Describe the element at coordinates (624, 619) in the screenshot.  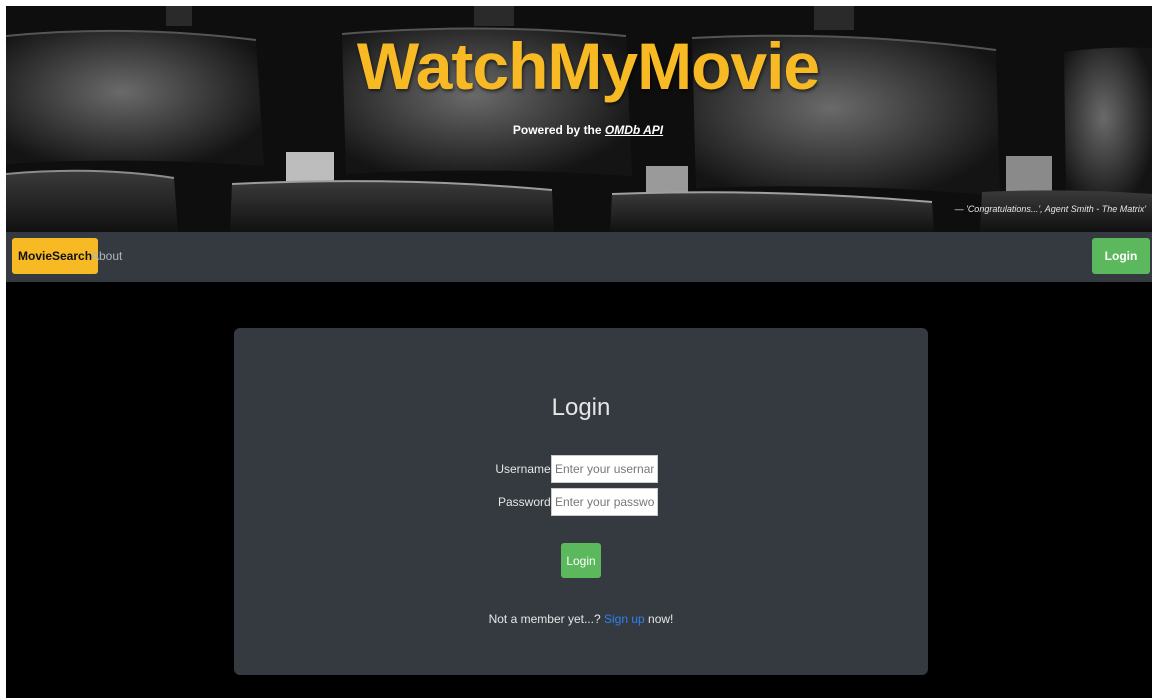
I see `signup-link: Sign up` at that location.